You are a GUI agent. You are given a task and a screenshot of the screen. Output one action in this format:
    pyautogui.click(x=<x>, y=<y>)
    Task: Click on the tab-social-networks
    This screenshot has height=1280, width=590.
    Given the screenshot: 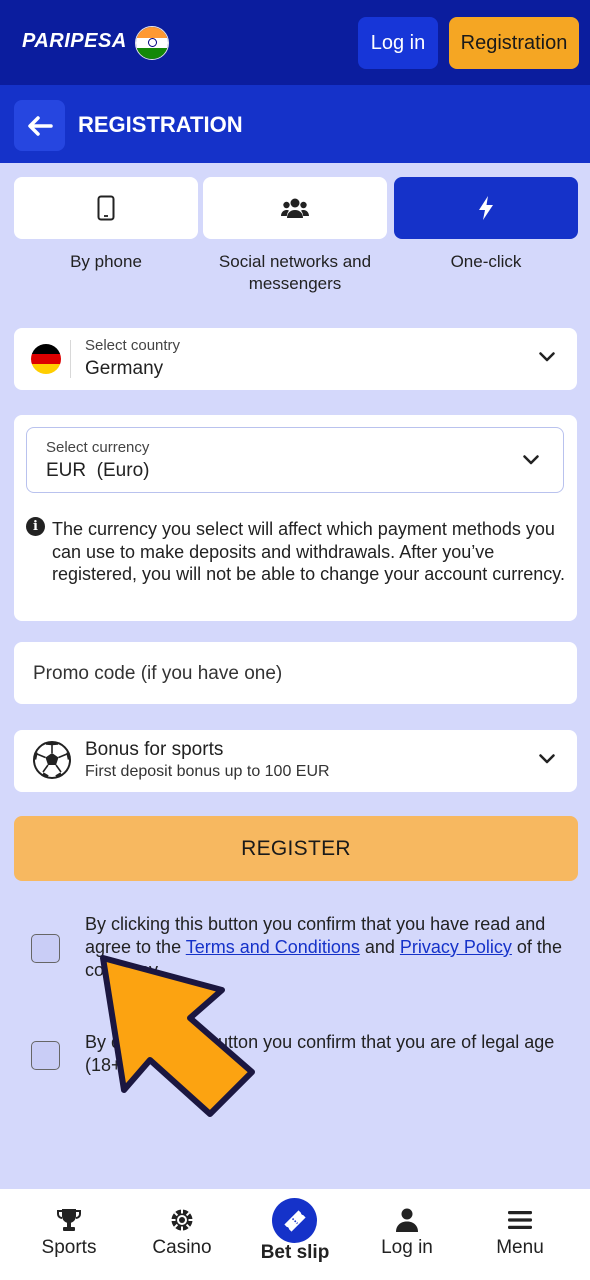 What is the action you would take?
    pyautogui.click(x=295, y=208)
    